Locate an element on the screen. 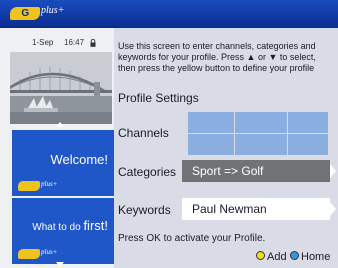 This screenshot has height=268, width=338. channels-grid is located at coordinates (258, 133).